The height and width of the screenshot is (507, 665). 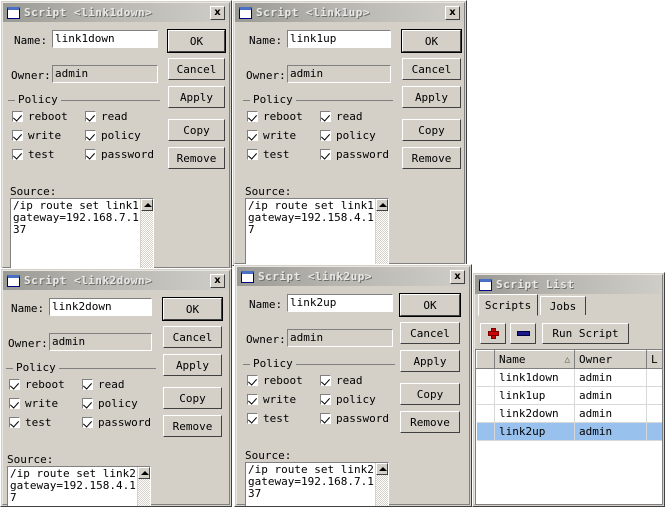 I want to click on name-input: link1down, so click(x=105, y=39).